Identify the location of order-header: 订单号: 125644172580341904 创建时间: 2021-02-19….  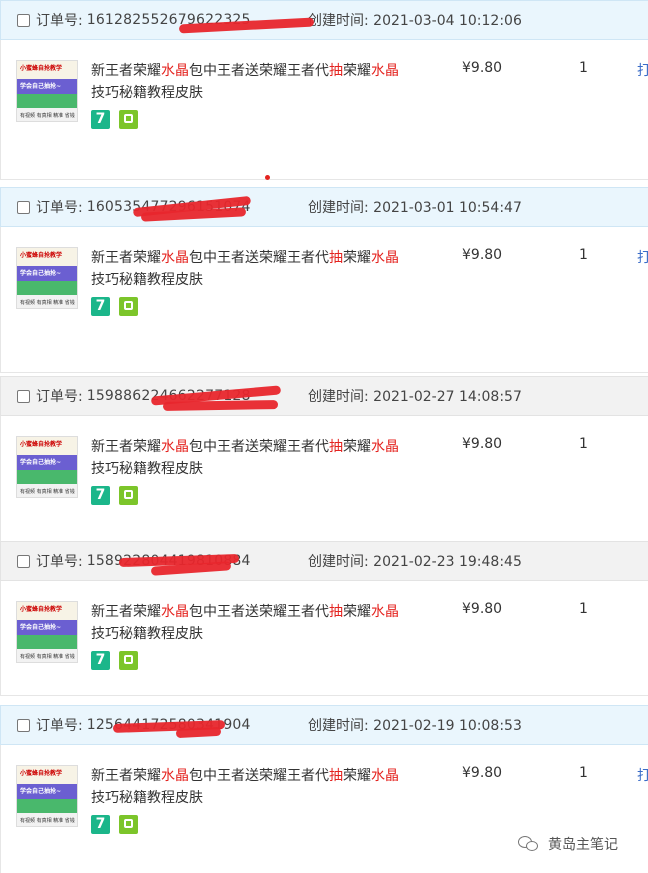
(324, 725).